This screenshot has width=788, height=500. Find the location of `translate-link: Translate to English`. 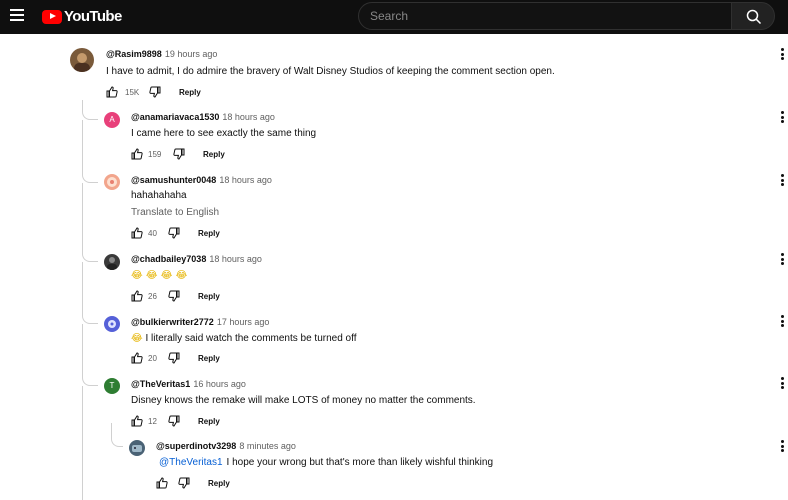

translate-link: Translate to English is located at coordinates (175, 212).